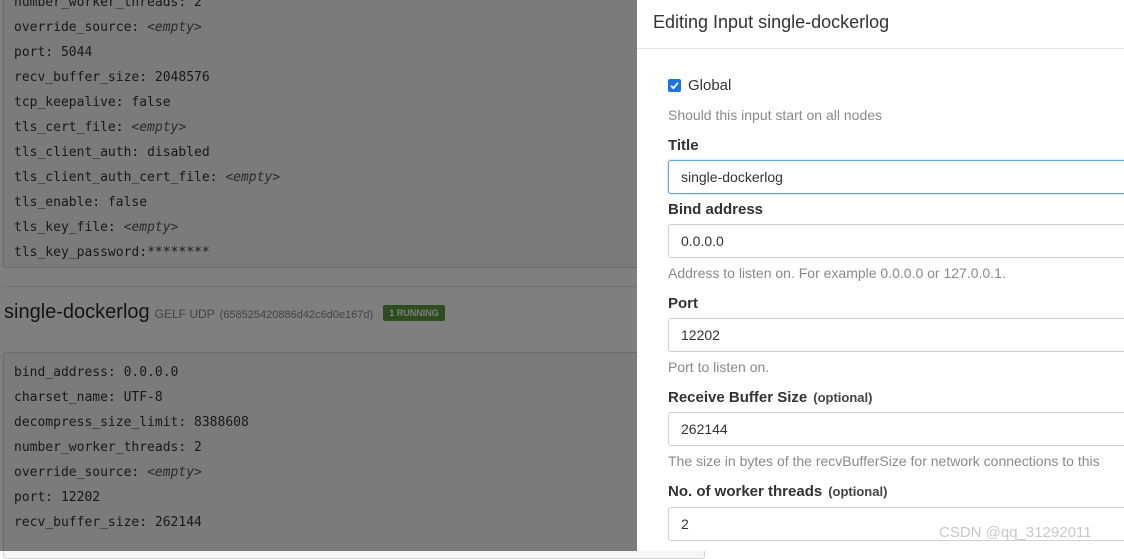 Image resolution: width=1124 pixels, height=559 pixels. I want to click on checkmark-icon, so click(674, 86).